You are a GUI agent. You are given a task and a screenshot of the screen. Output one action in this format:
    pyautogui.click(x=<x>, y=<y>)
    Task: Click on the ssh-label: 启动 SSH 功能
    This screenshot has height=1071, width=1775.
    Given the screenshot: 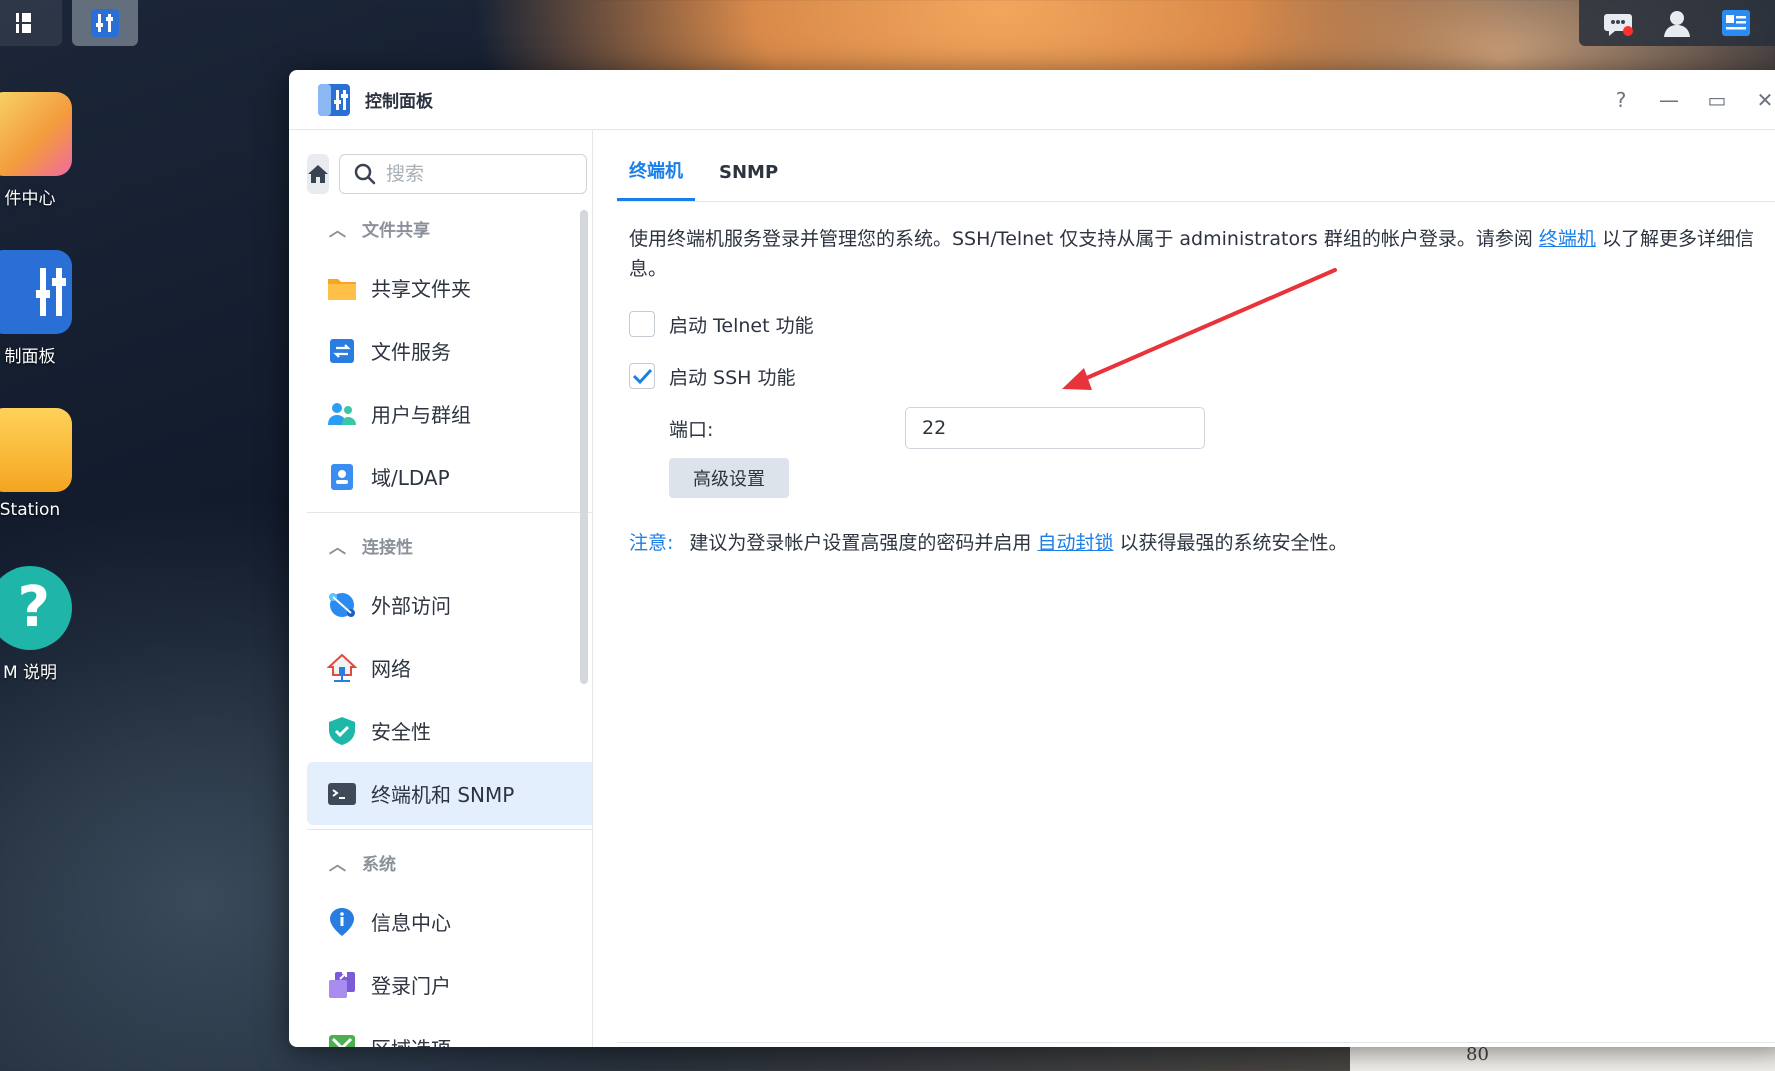 What is the action you would take?
    pyautogui.click(x=732, y=377)
    